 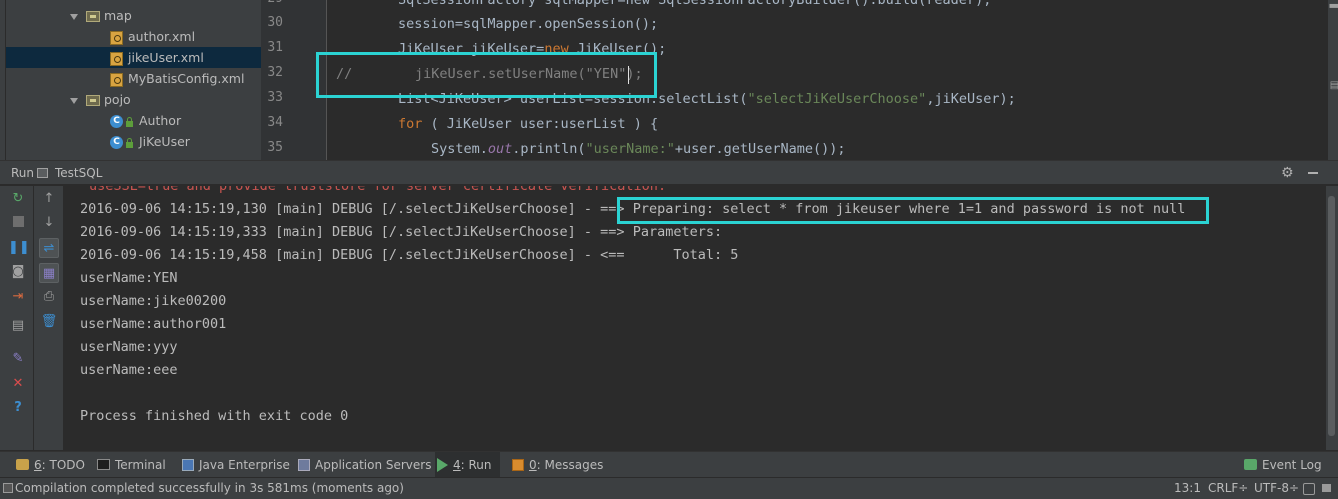 I want to click on trash-icon: 🗑, so click(x=49, y=322).